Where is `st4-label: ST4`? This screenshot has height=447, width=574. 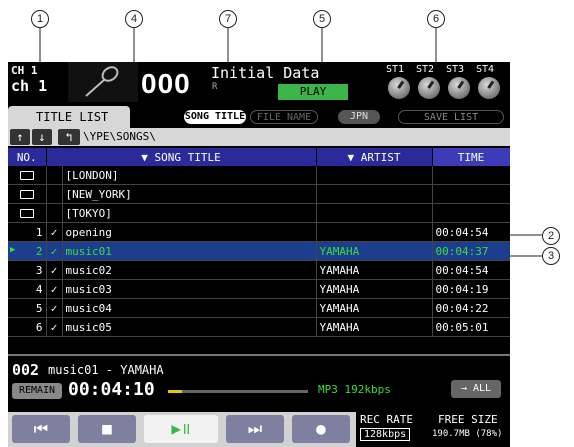 st4-label: ST4 is located at coordinates (485, 69).